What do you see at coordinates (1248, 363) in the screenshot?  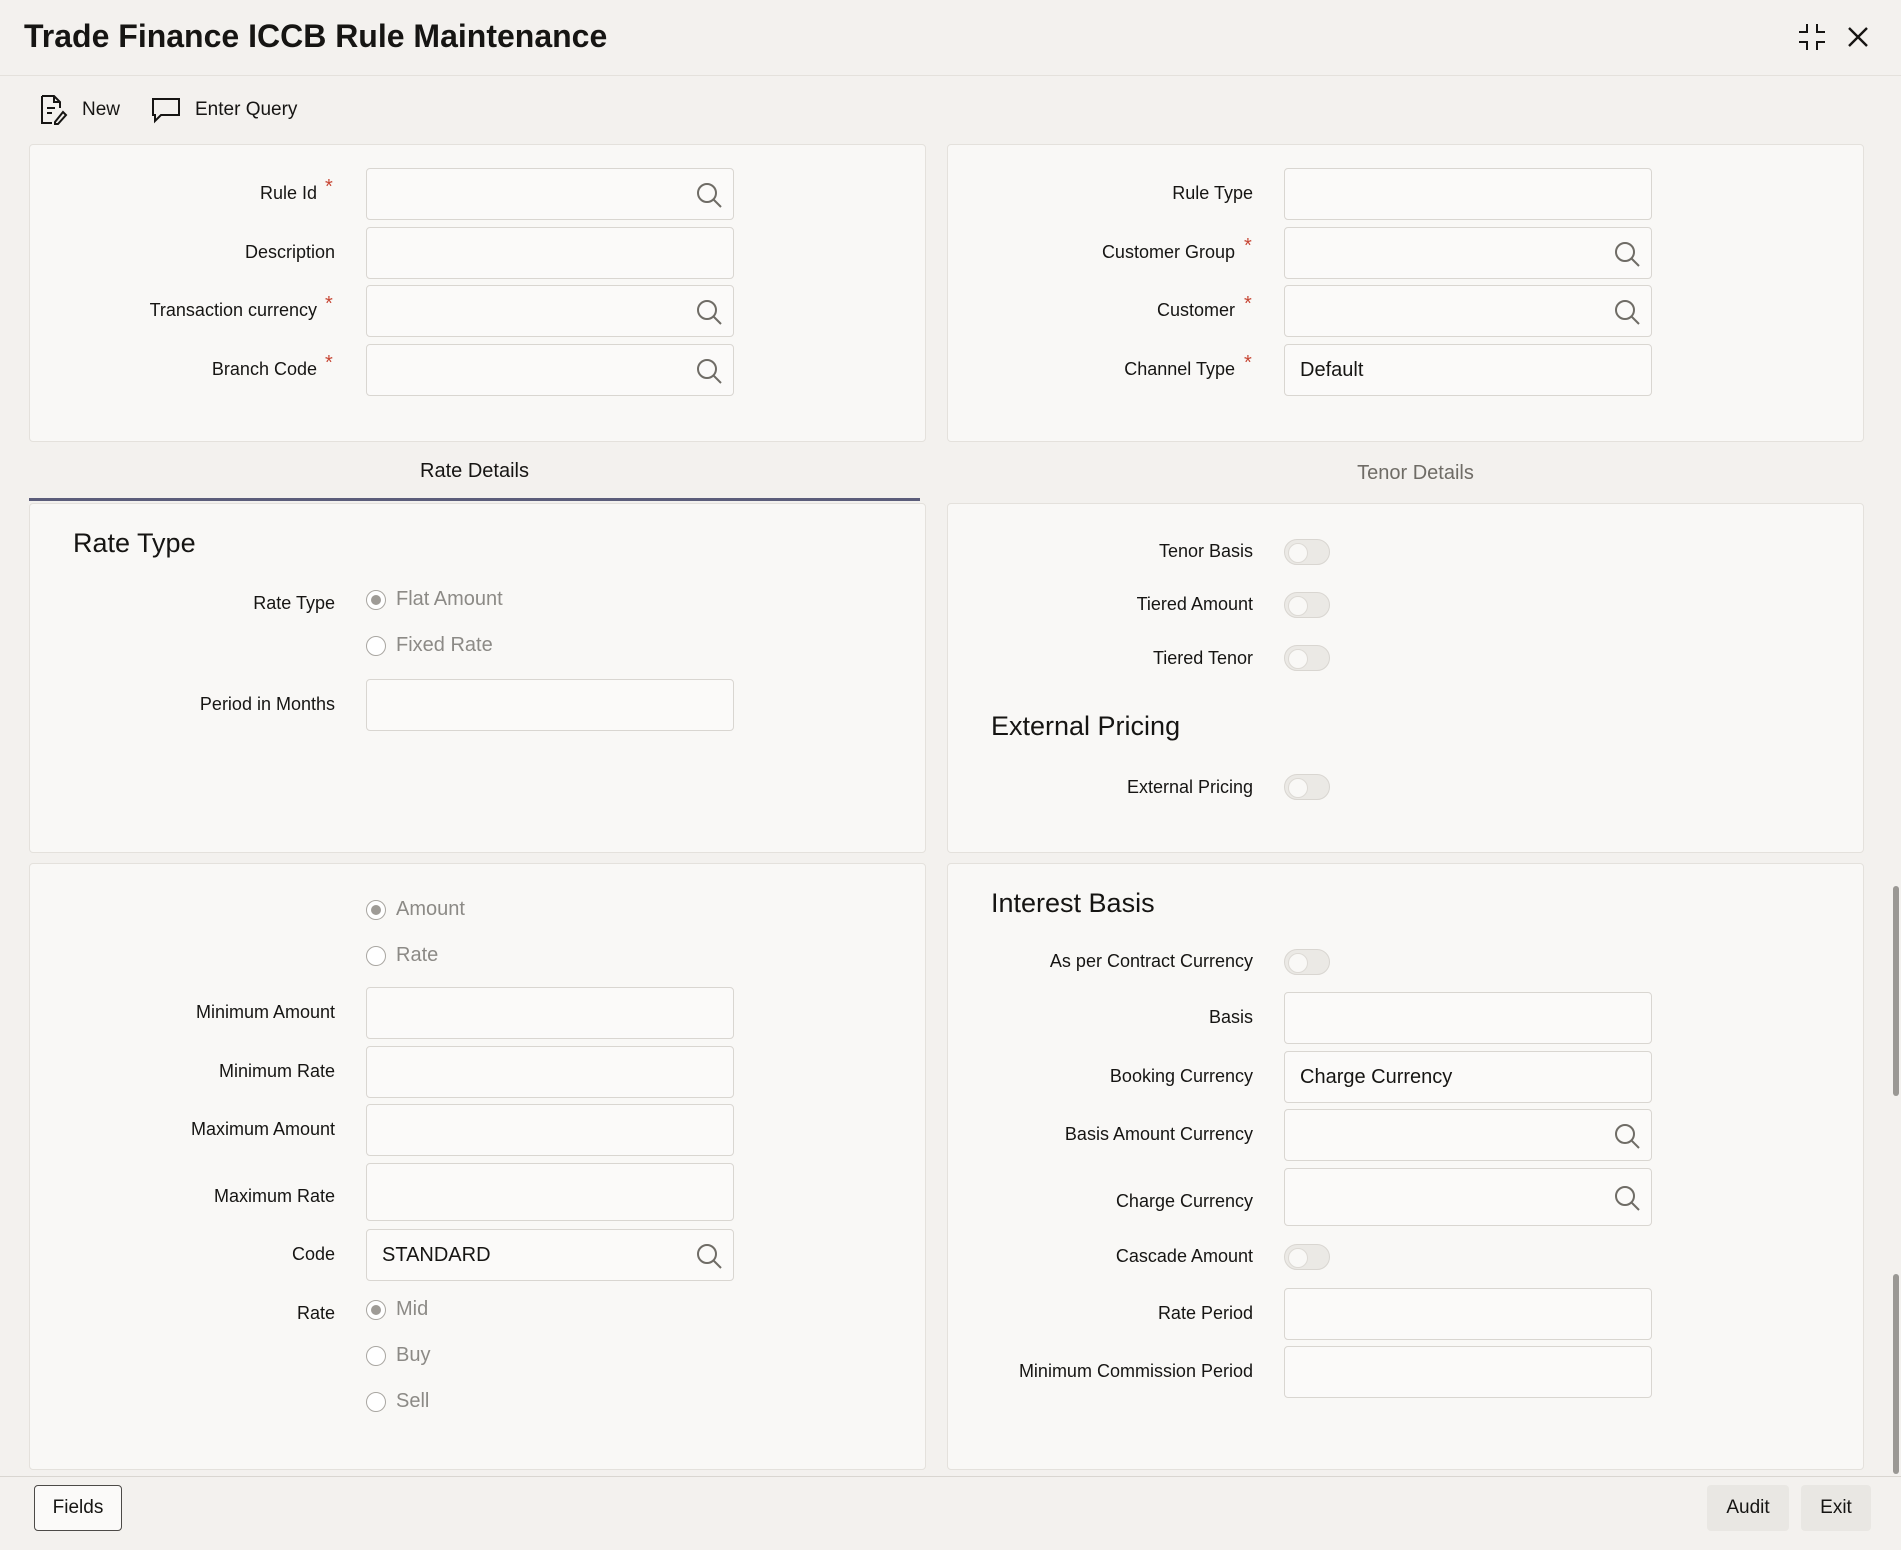 I see `channel-type-required-mark: *` at bounding box center [1248, 363].